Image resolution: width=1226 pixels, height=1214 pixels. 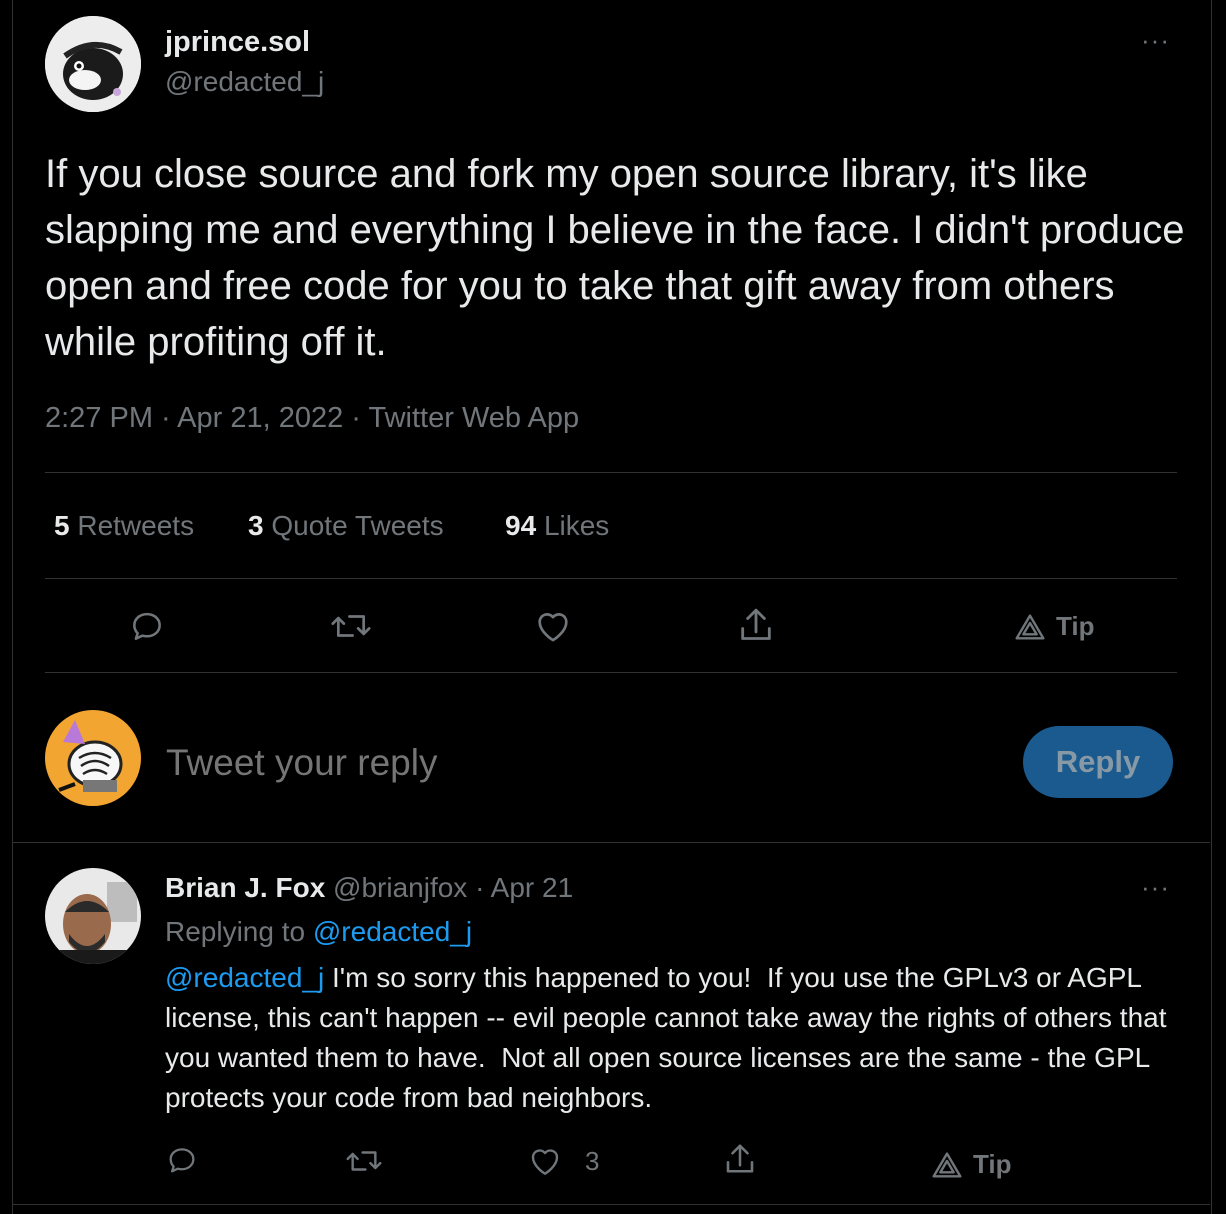 I want to click on reply-author-handle: @brianjfox, so click(x=400, y=887).